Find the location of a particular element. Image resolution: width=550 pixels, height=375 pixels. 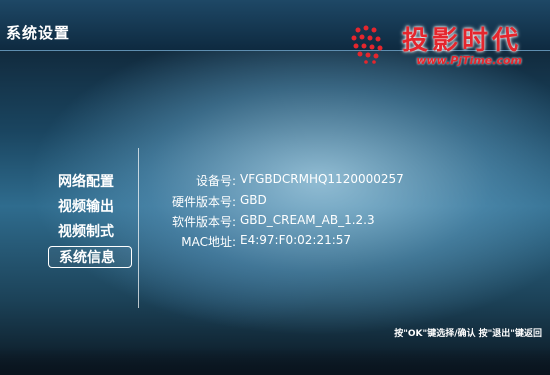

info-label: MAC地址: is located at coordinates (208, 242).